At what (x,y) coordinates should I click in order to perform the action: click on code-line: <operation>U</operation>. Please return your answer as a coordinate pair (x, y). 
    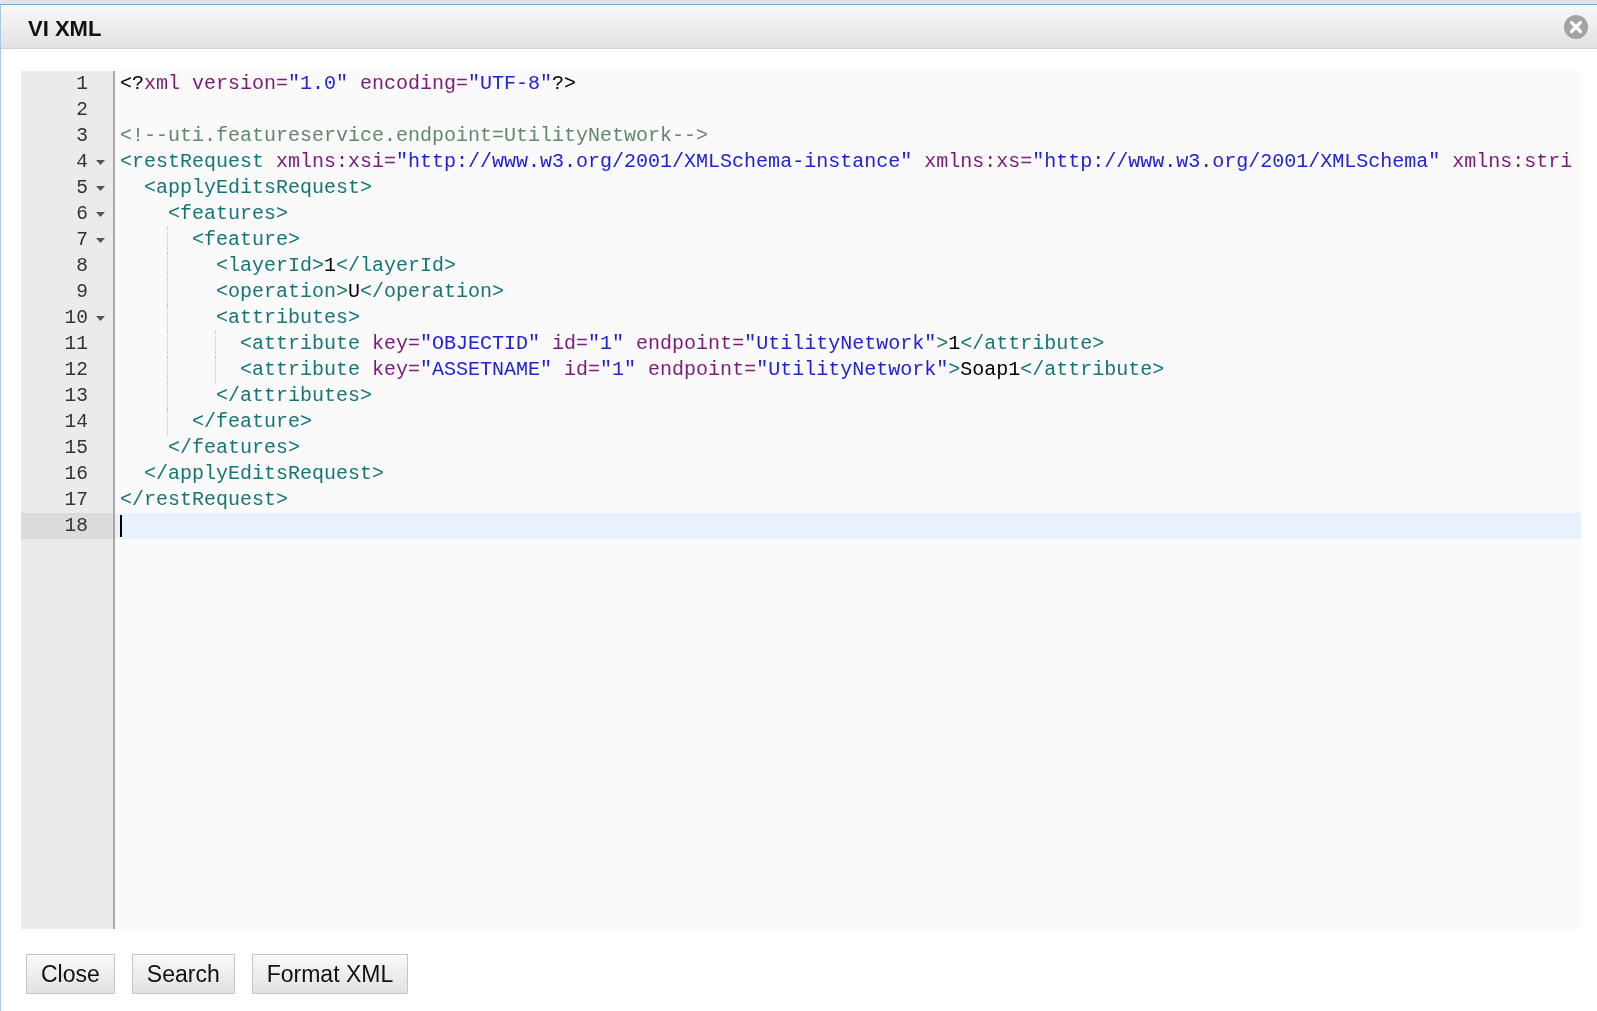
    Looking at the image, I should click on (360, 292).